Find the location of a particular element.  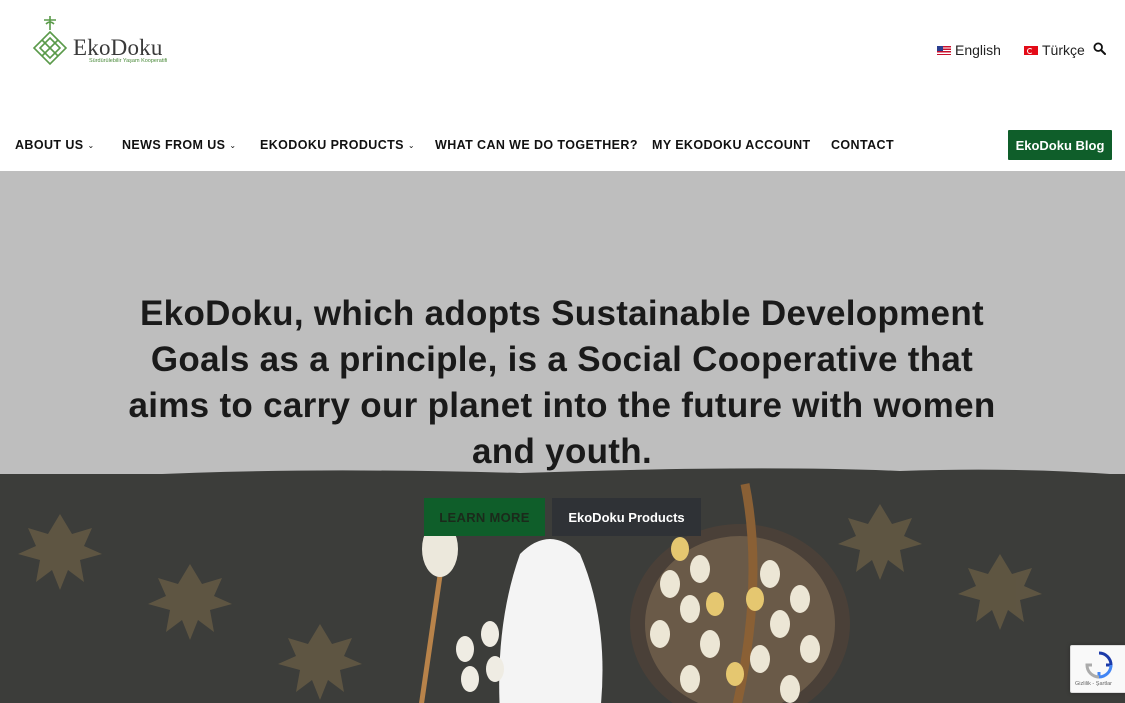

nav-item-about-us: ABOUT US ⌄ is located at coordinates (55, 145).